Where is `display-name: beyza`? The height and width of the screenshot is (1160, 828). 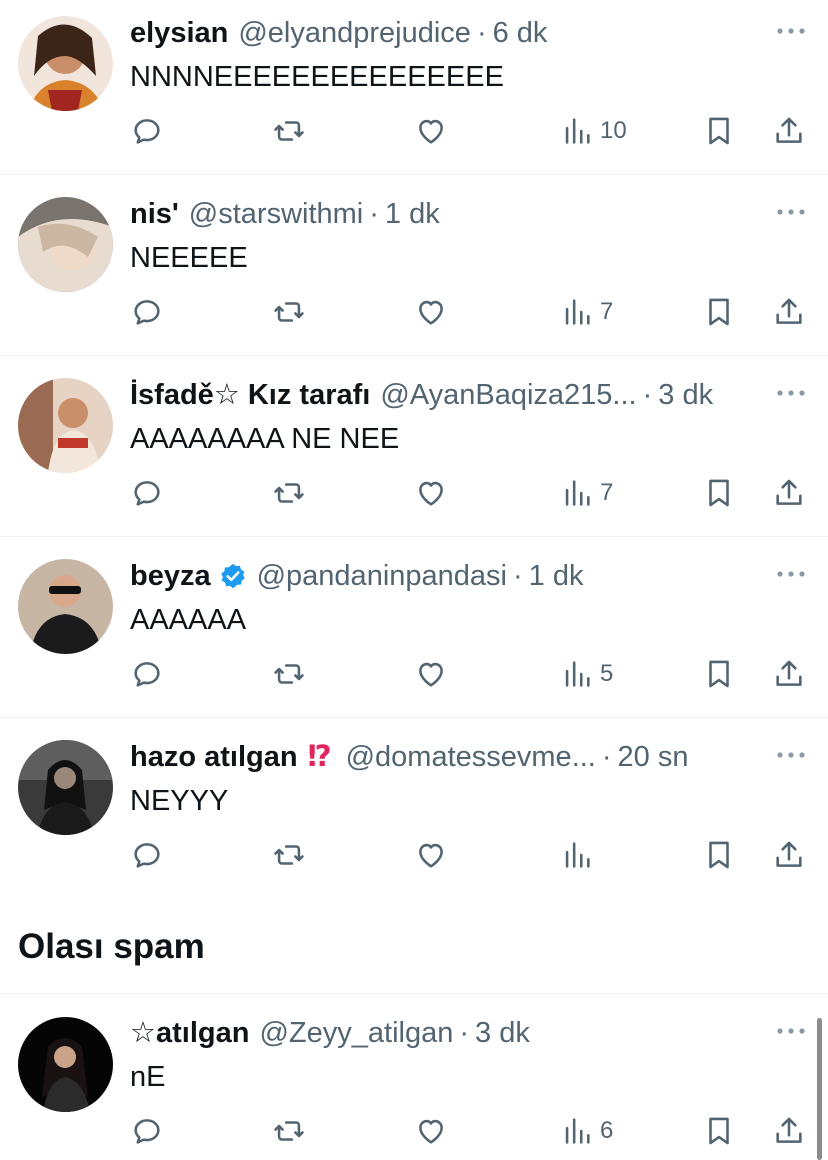 display-name: beyza is located at coordinates (170, 576).